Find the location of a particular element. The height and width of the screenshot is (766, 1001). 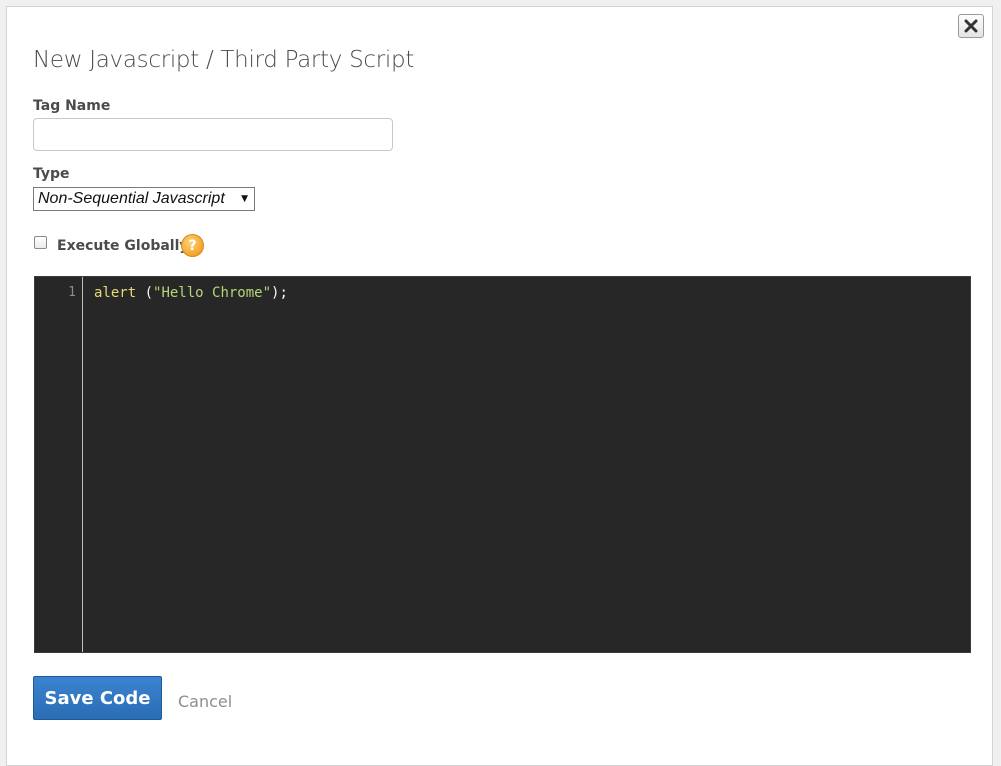

tag-name-label: Tag Name is located at coordinates (72, 106).